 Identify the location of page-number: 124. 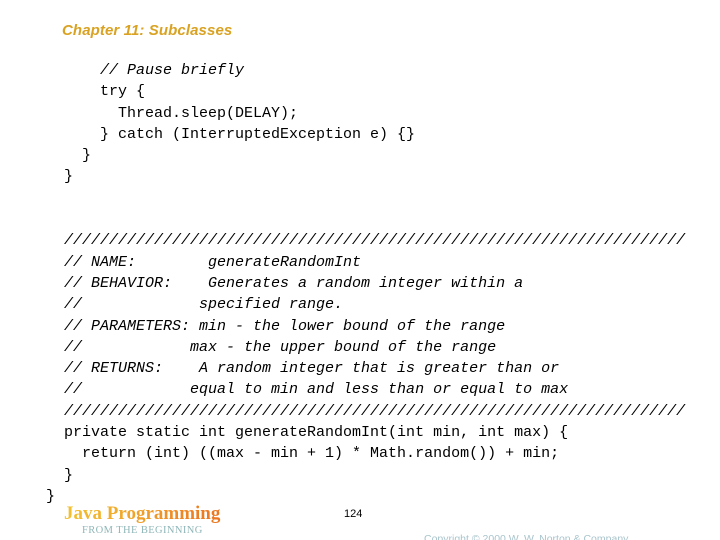
(353, 514).